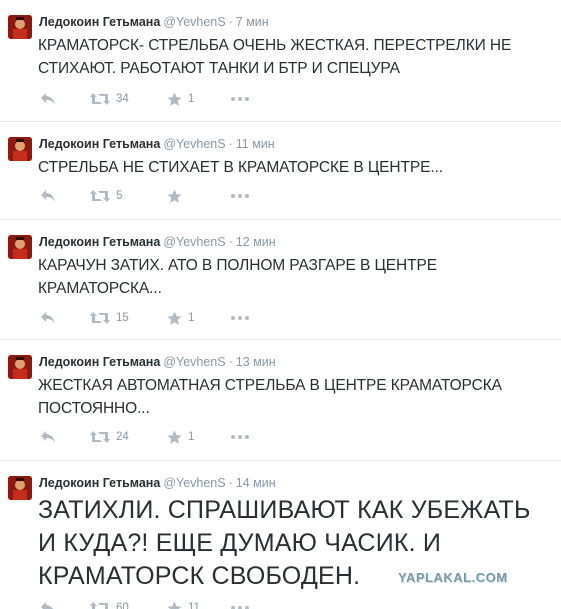  Describe the element at coordinates (252, 22) in the screenshot. I see `timestamp: 7 мин` at that location.